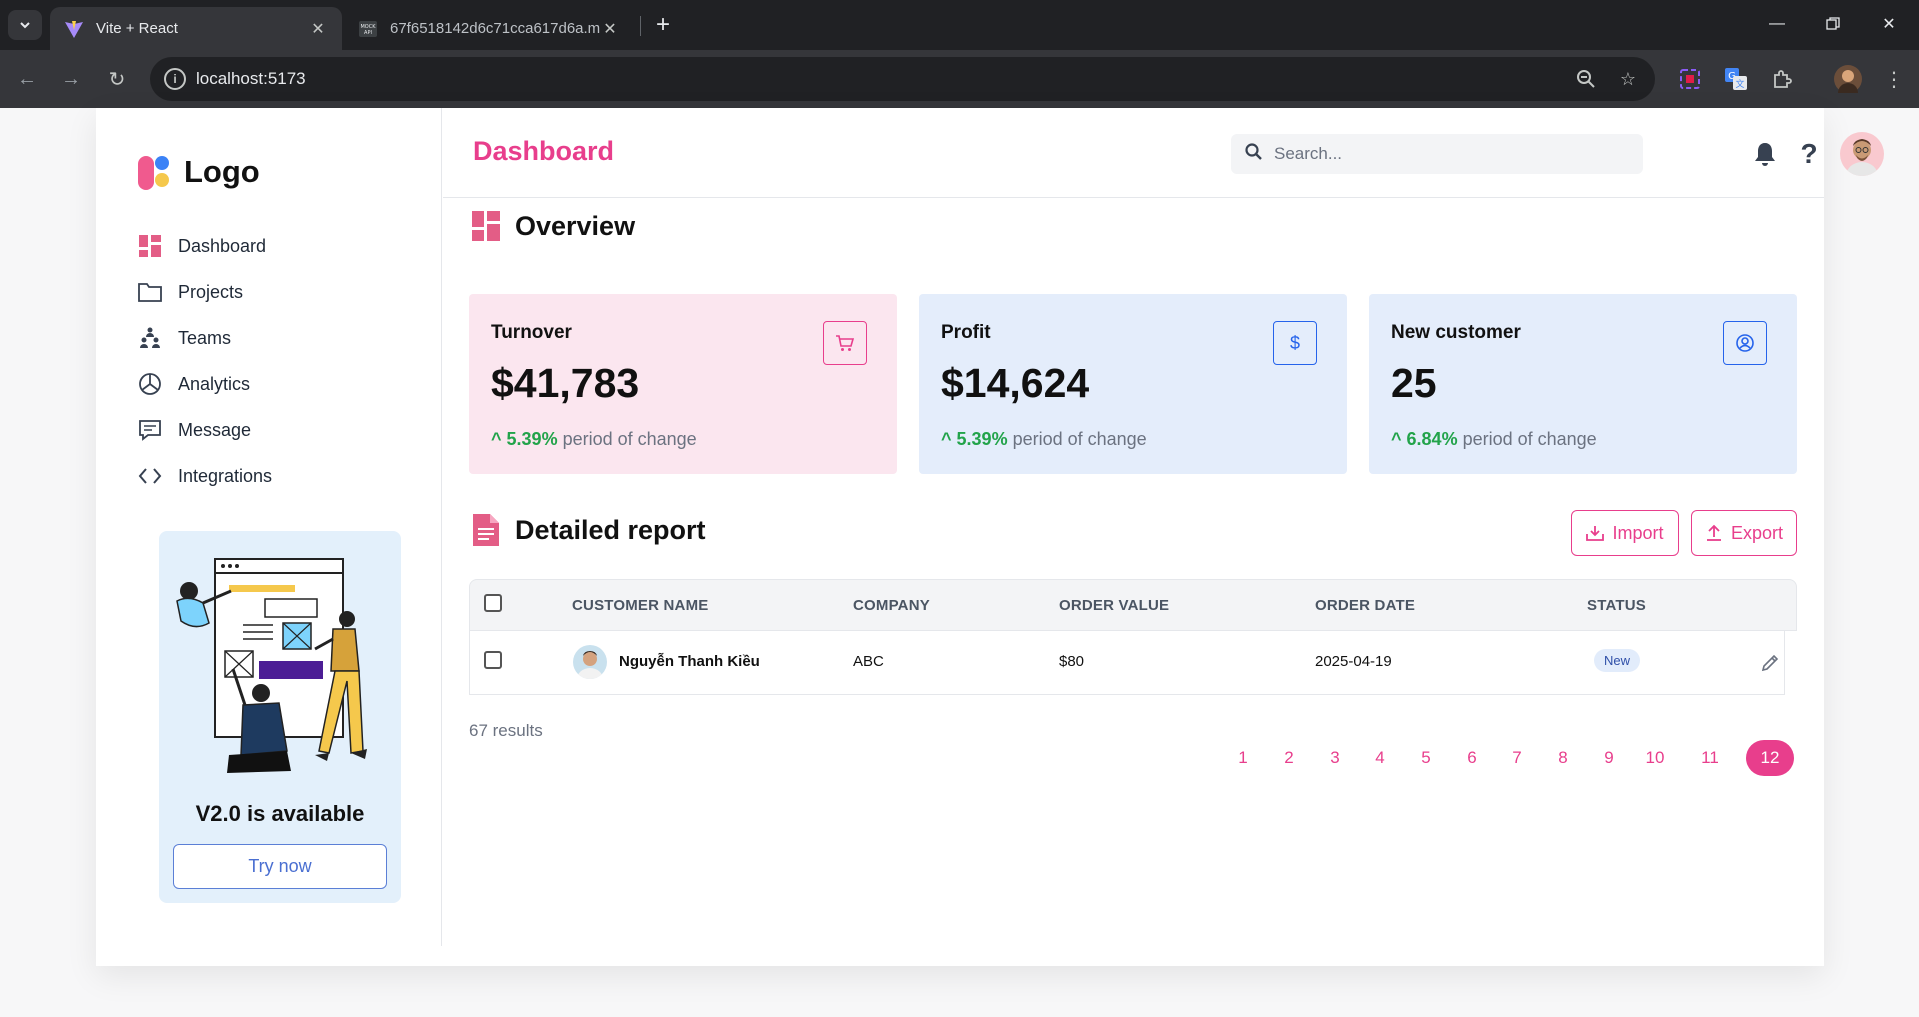  I want to click on user-avatar, so click(1862, 154).